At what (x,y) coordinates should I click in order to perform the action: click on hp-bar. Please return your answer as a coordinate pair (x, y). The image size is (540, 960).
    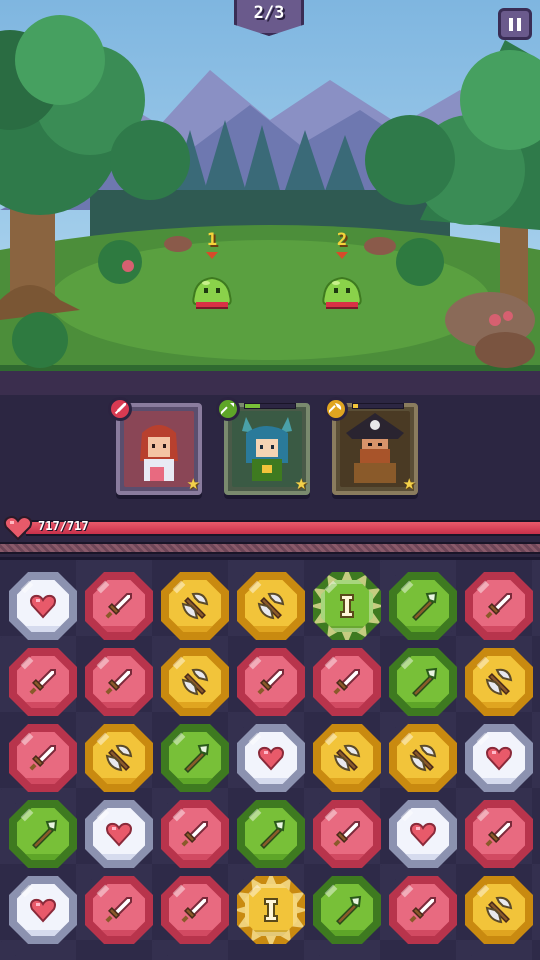
    Looking at the image, I should click on (283, 528).